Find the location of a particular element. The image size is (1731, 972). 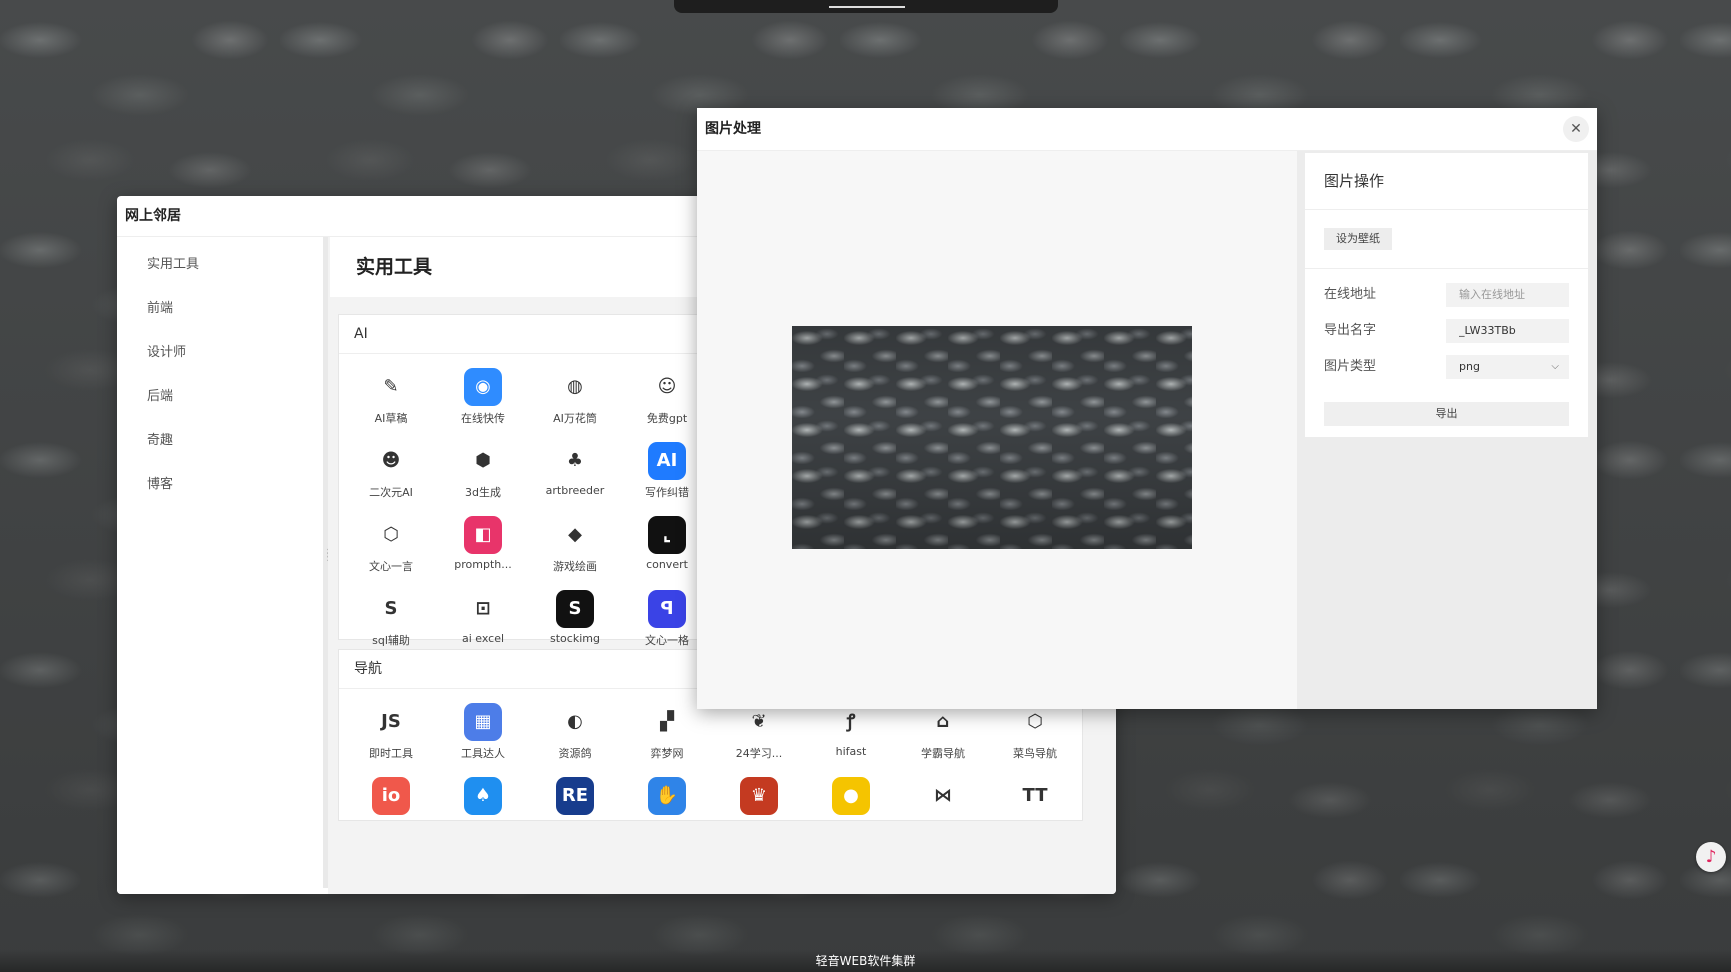

preview-image is located at coordinates (992, 437).